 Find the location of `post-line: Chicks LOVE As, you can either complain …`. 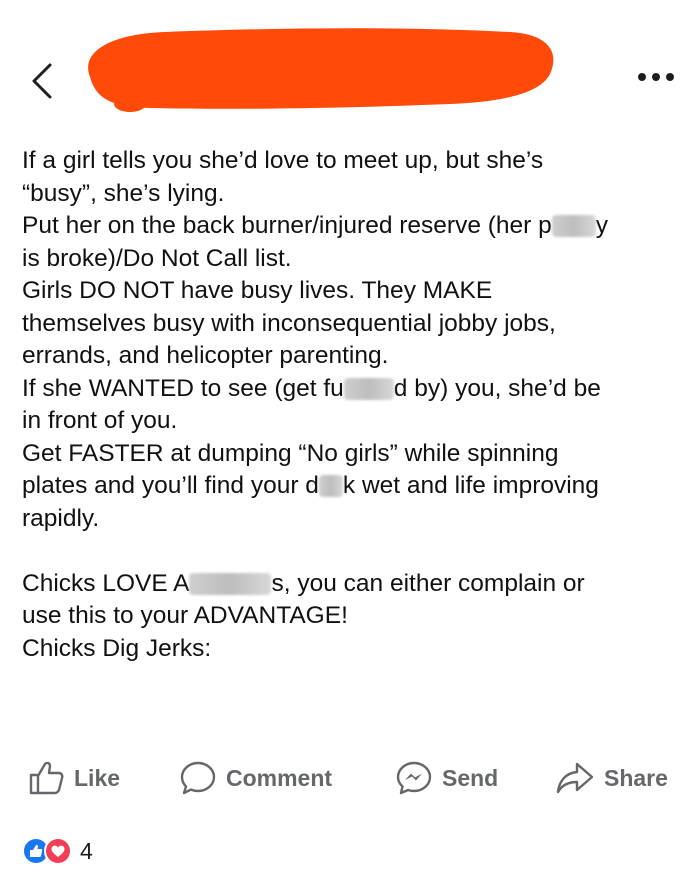

post-line: Chicks LOVE As, you can either complain … is located at coordinates (303, 583).